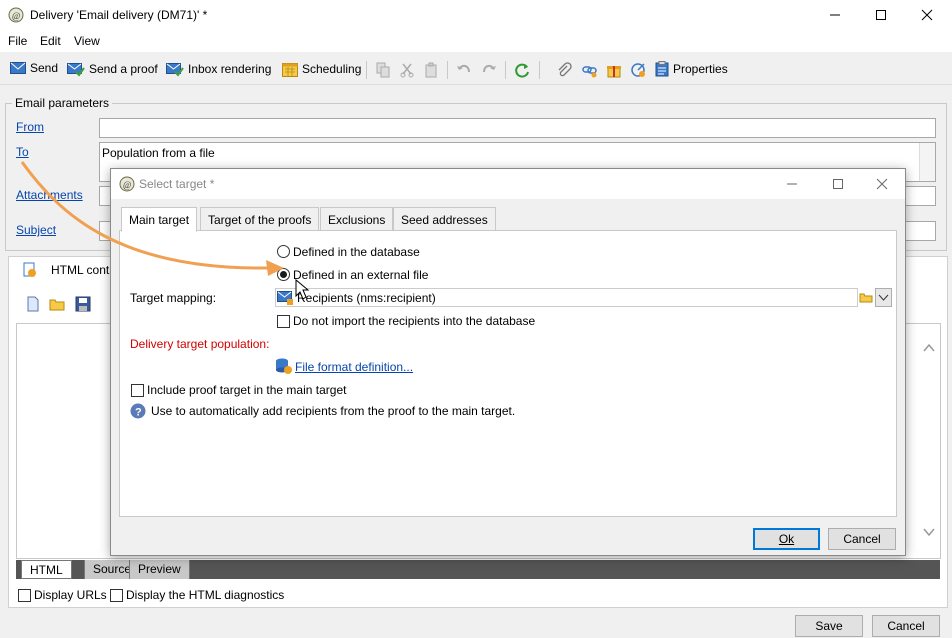 The image size is (952, 638). I want to click on window-titlebar: @ Delivery 'Email delivery (DM71)' *, so click(476, 15).